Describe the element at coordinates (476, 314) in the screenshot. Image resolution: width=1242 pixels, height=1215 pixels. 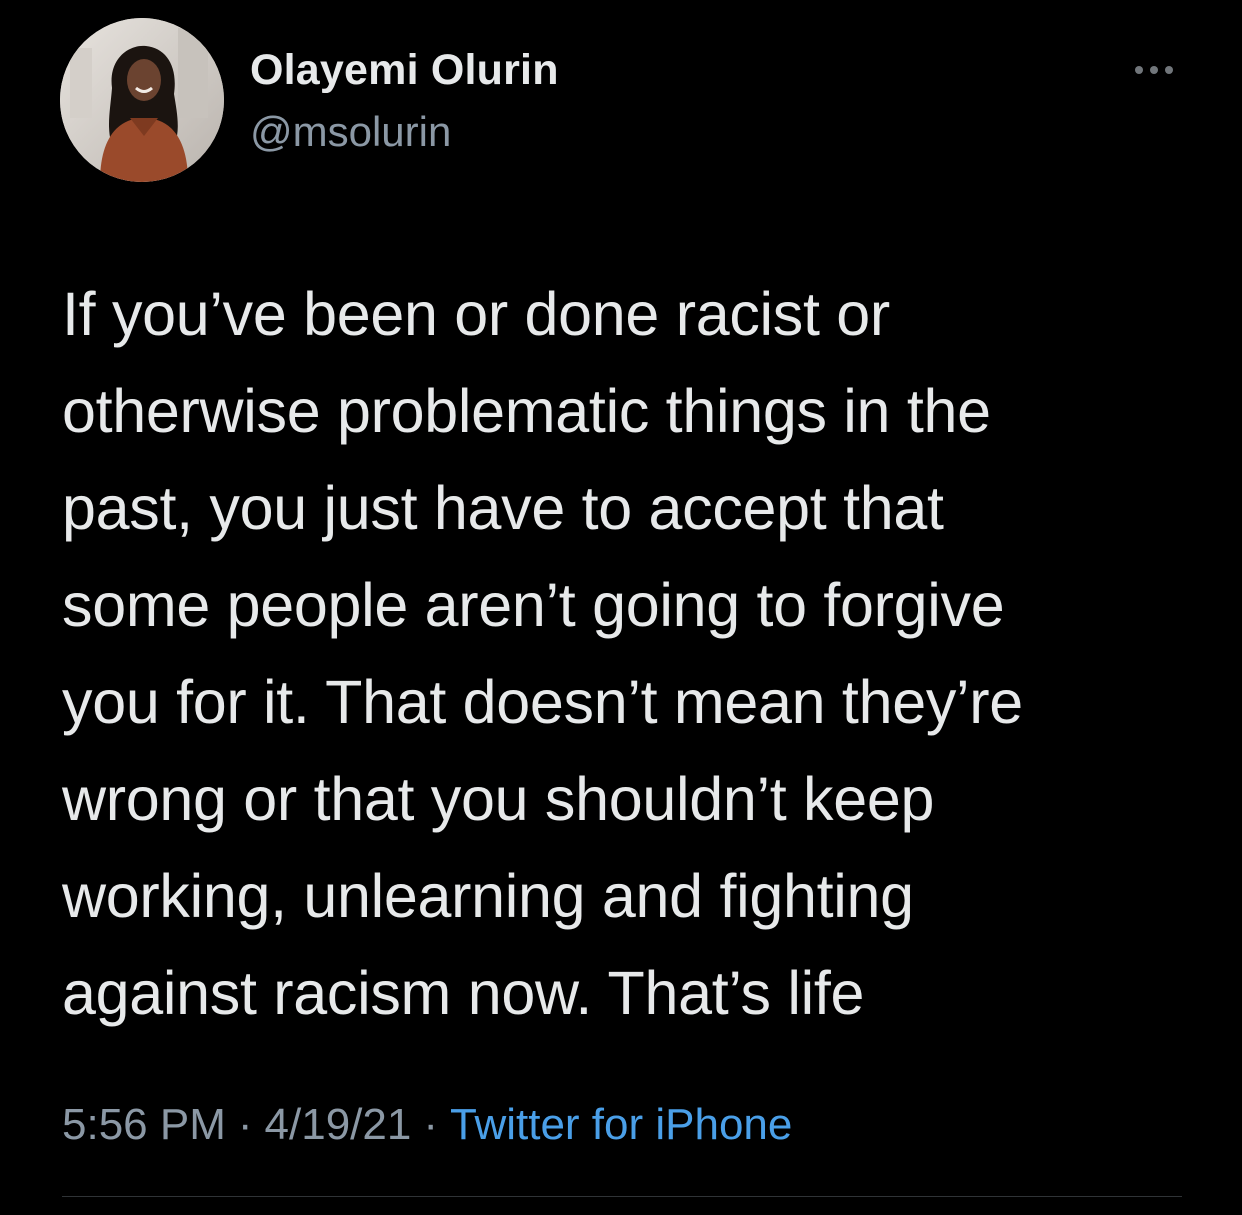
I see `tweet-text-line: If you’ve been or done racist or` at that location.